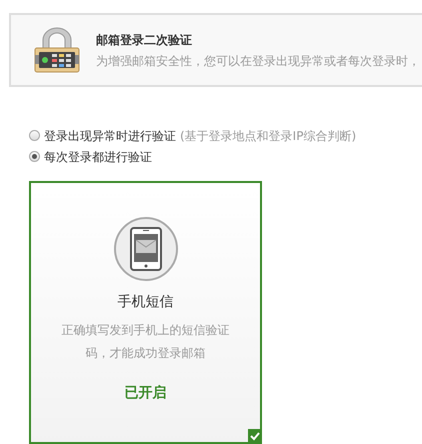 This screenshot has height=444, width=422. I want to click on method-description: 正确填写发到手机上的短信验证码，才能成功登录邮箱, so click(145, 342).